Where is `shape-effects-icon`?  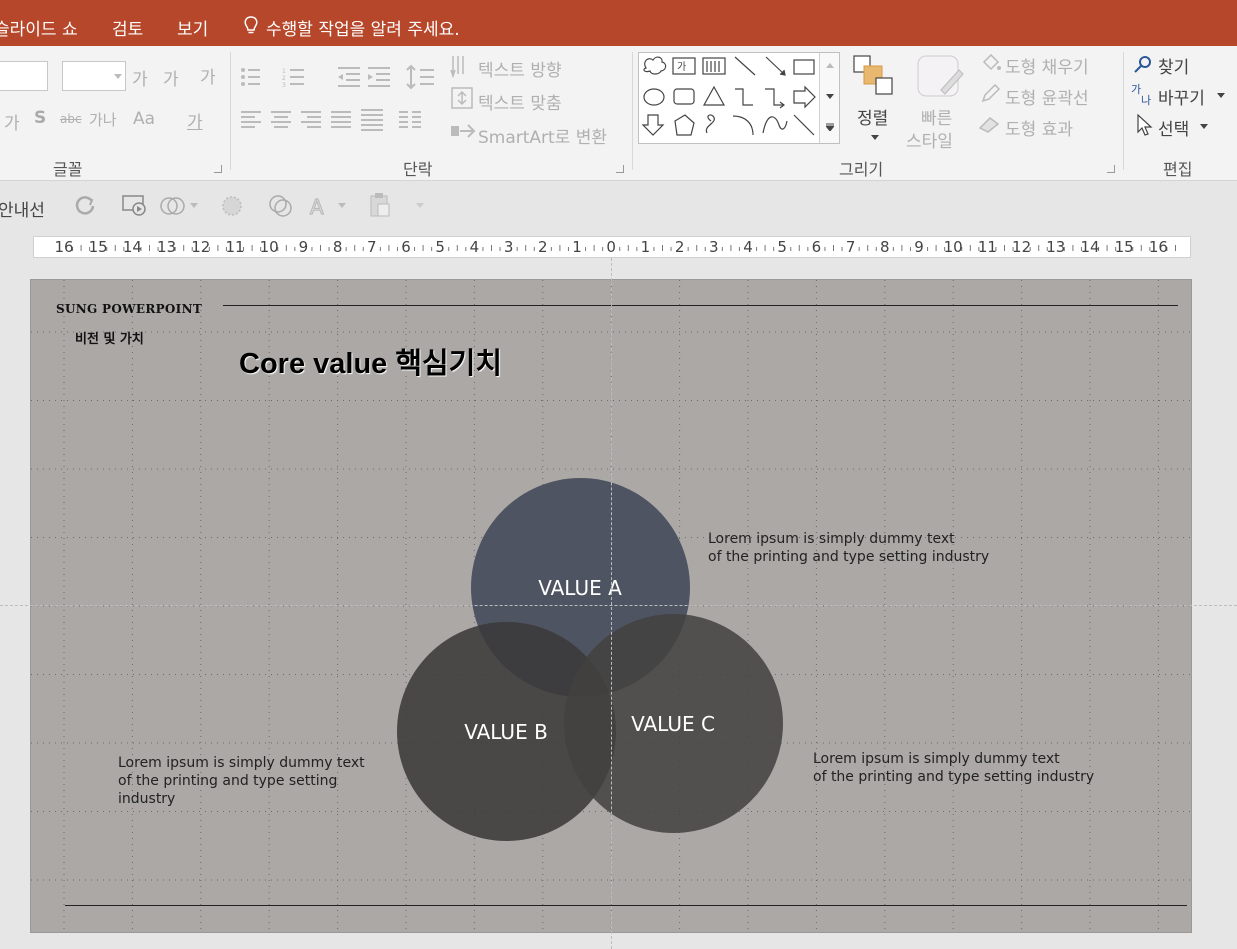 shape-effects-icon is located at coordinates (990, 124).